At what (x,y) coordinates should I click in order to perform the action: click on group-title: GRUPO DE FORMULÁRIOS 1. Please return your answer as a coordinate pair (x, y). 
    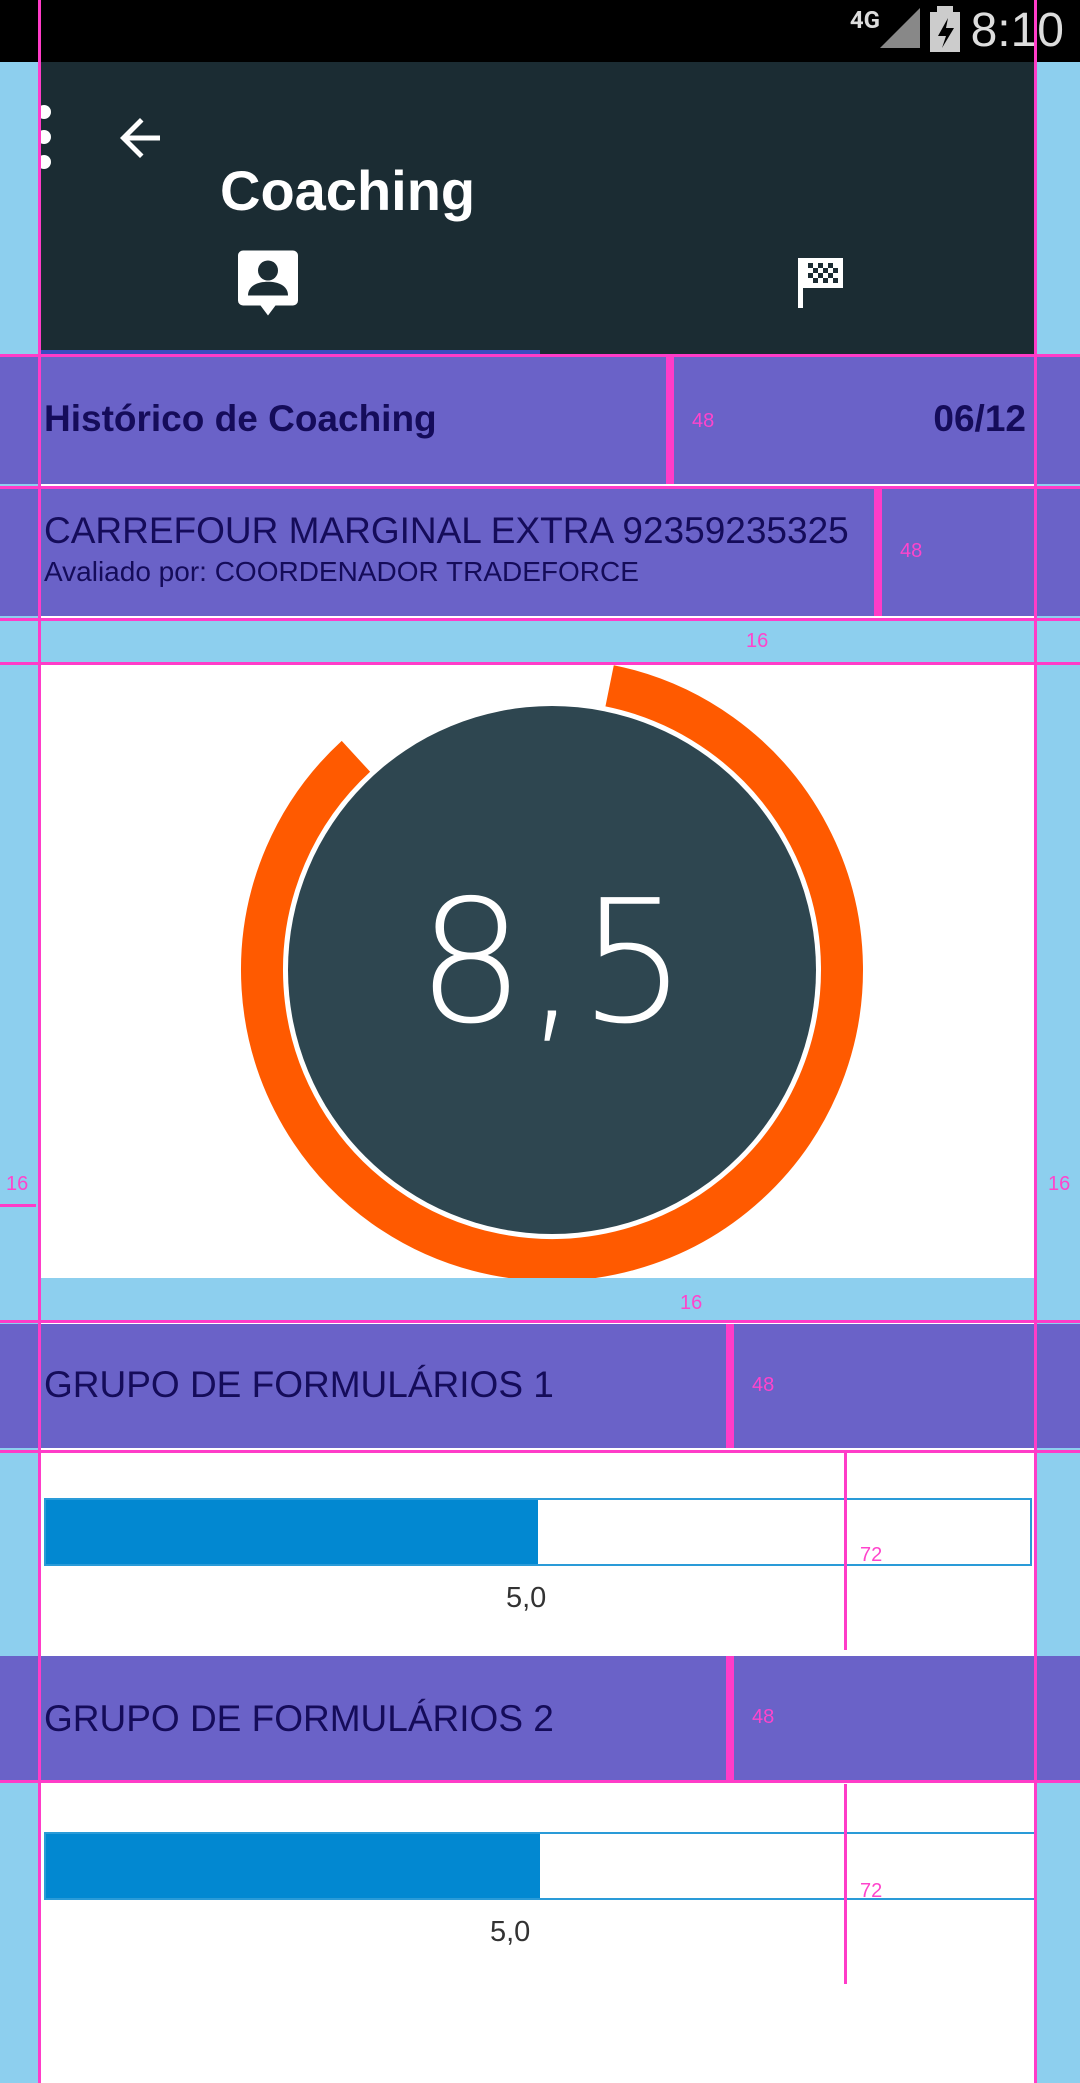
    Looking at the image, I should click on (299, 1384).